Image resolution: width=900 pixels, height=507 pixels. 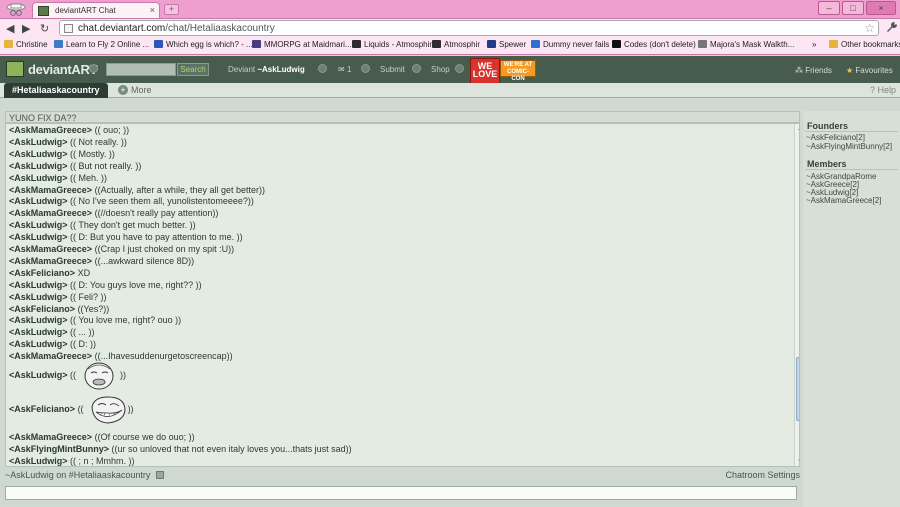 I want to click on bookmark-item: Atmosphir, so click(x=456, y=44).